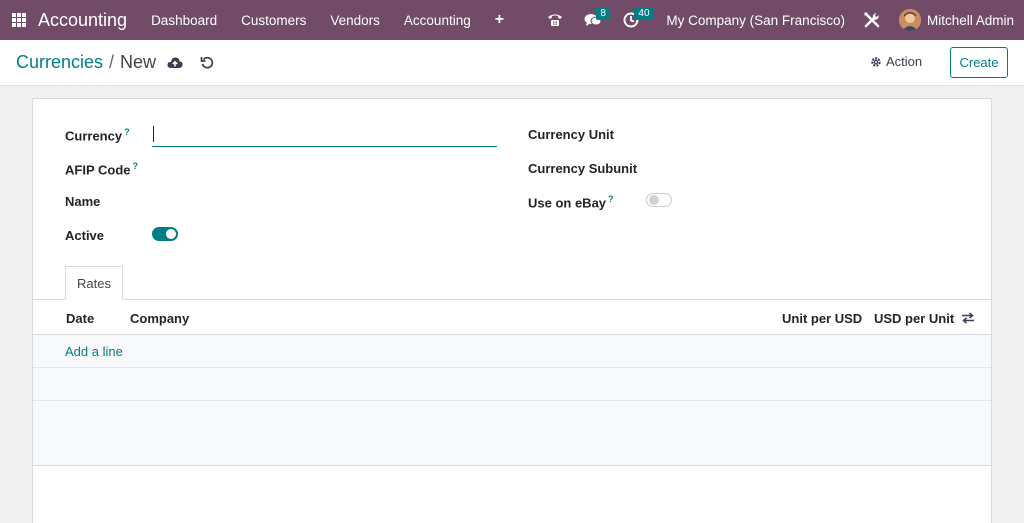 This screenshot has height=523, width=1024. What do you see at coordinates (512, 317) in the screenshot?
I see `rates-table-header: Date Company Unit per USD USD per Unit` at bounding box center [512, 317].